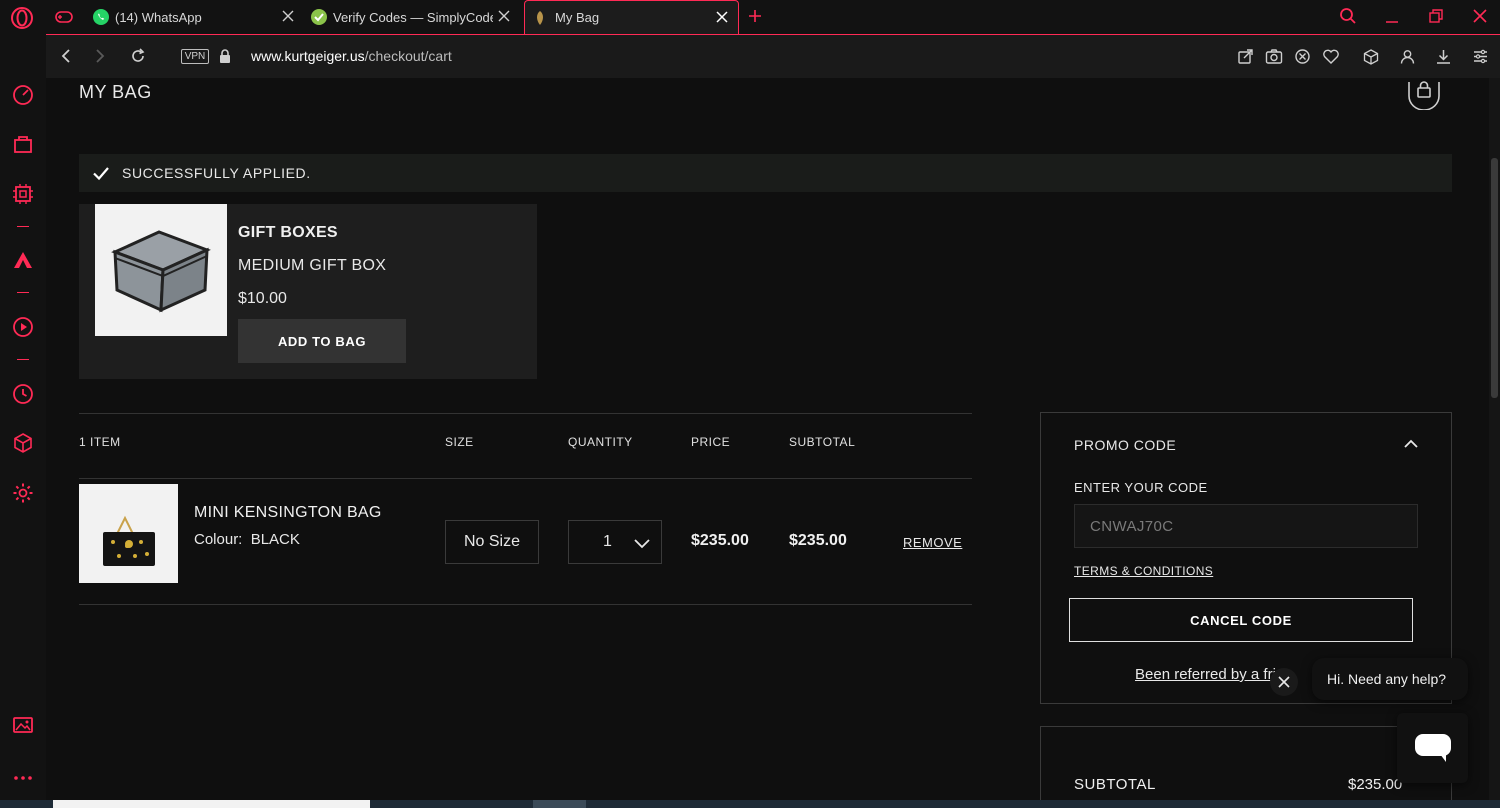 This screenshot has width=1500, height=808. What do you see at coordinates (750, 804) in the screenshot?
I see `bottom-bar` at bounding box center [750, 804].